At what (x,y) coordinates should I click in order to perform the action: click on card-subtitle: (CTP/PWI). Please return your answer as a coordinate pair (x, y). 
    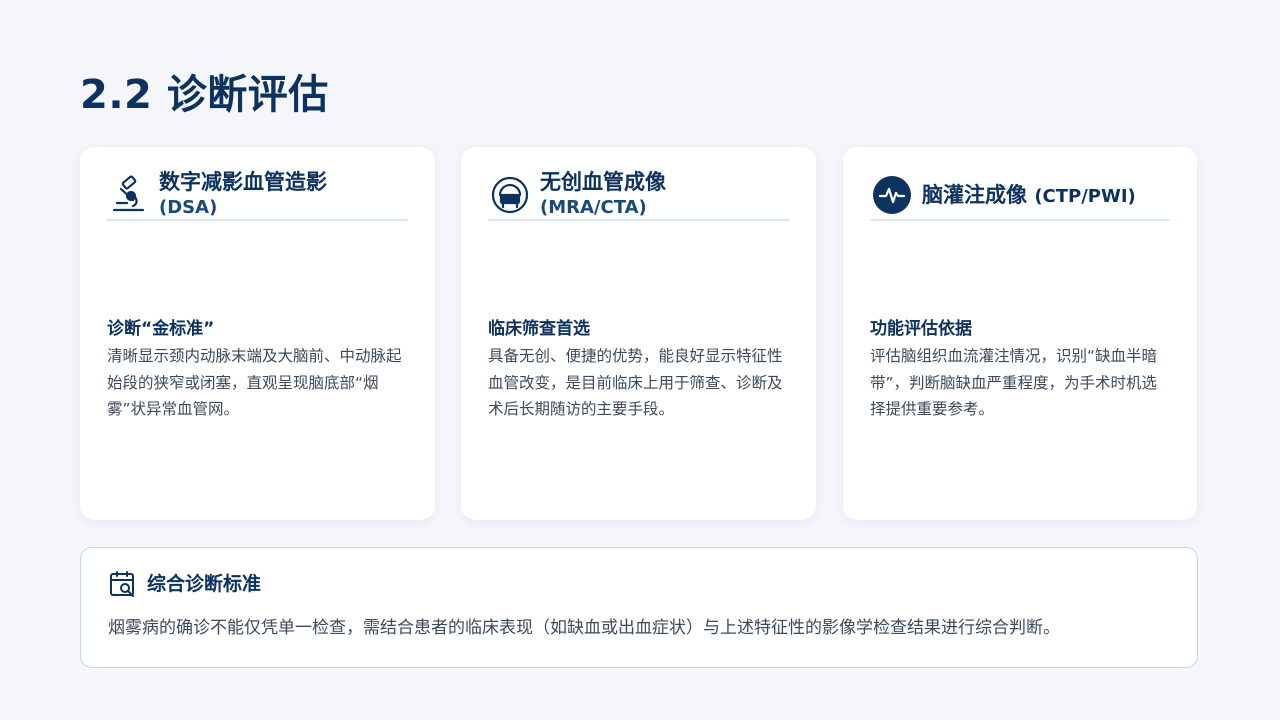
    Looking at the image, I should click on (1085, 196).